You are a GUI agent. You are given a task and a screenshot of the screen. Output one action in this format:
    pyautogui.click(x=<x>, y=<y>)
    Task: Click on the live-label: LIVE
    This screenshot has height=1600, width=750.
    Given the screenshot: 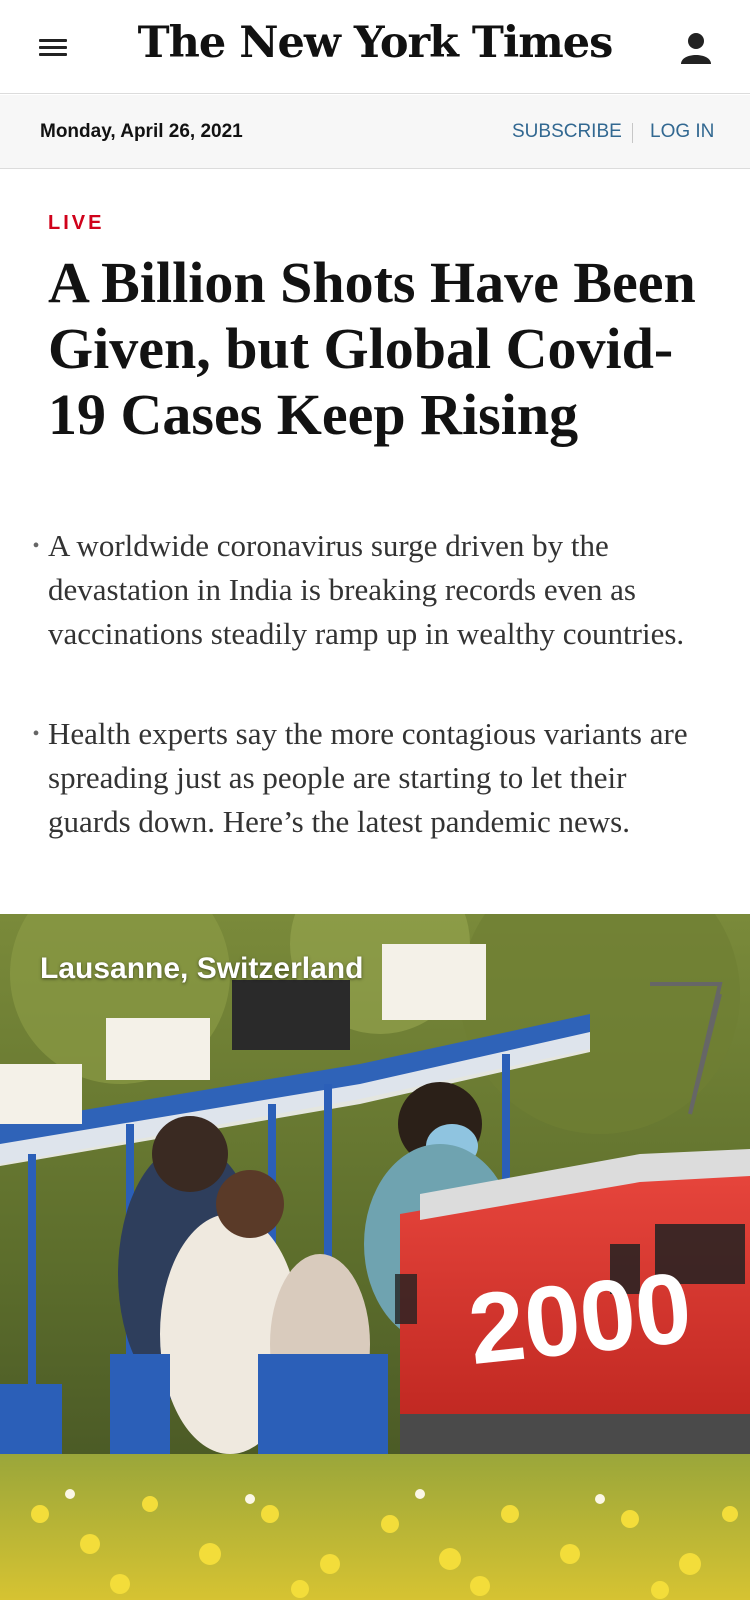 What is the action you would take?
    pyautogui.click(x=76, y=223)
    